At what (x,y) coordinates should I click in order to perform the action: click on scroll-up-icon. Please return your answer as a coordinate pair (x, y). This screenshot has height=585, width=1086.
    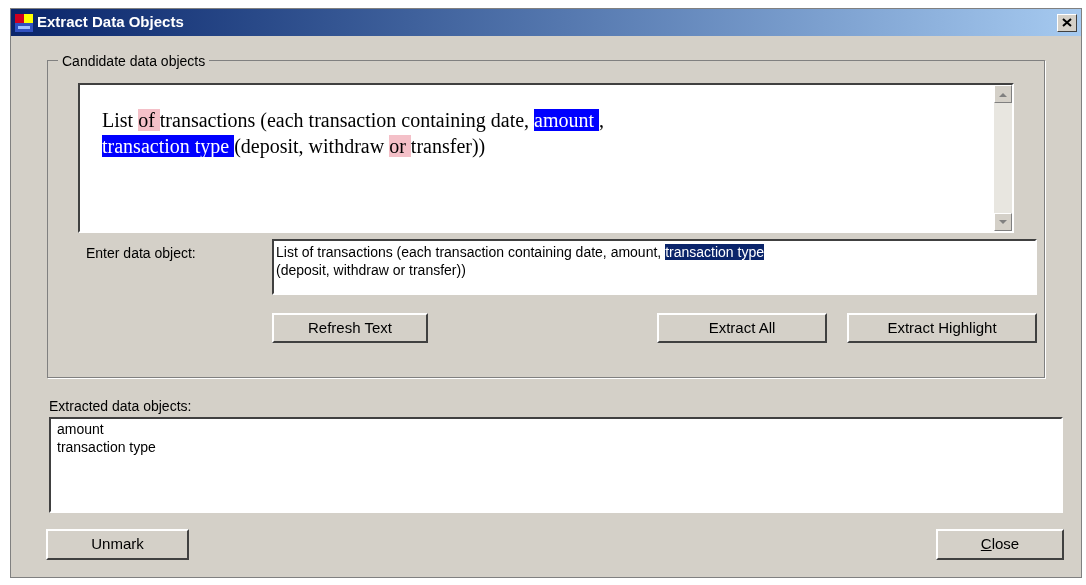
    Looking at the image, I should click on (1003, 94).